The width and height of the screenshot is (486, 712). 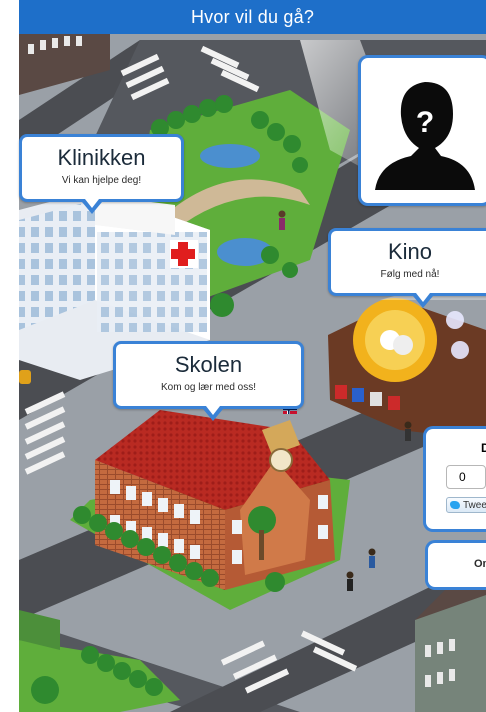 I want to click on location-subtitle: Følg med nå!, so click(x=410, y=274).